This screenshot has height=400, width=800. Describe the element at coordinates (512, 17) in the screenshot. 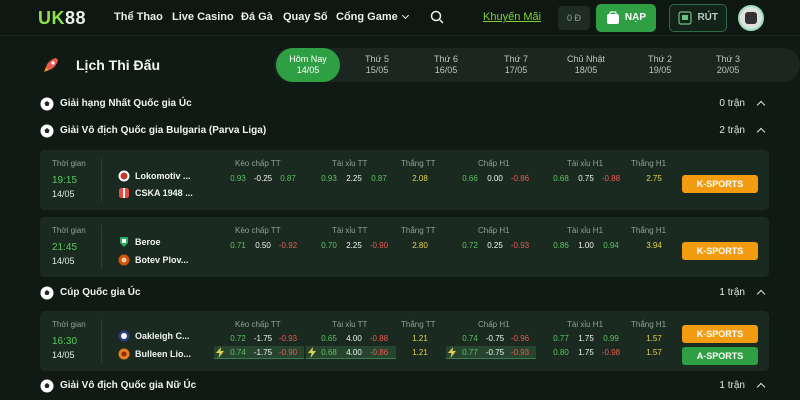

I see `promo-link: Khuyến Mãi` at that location.